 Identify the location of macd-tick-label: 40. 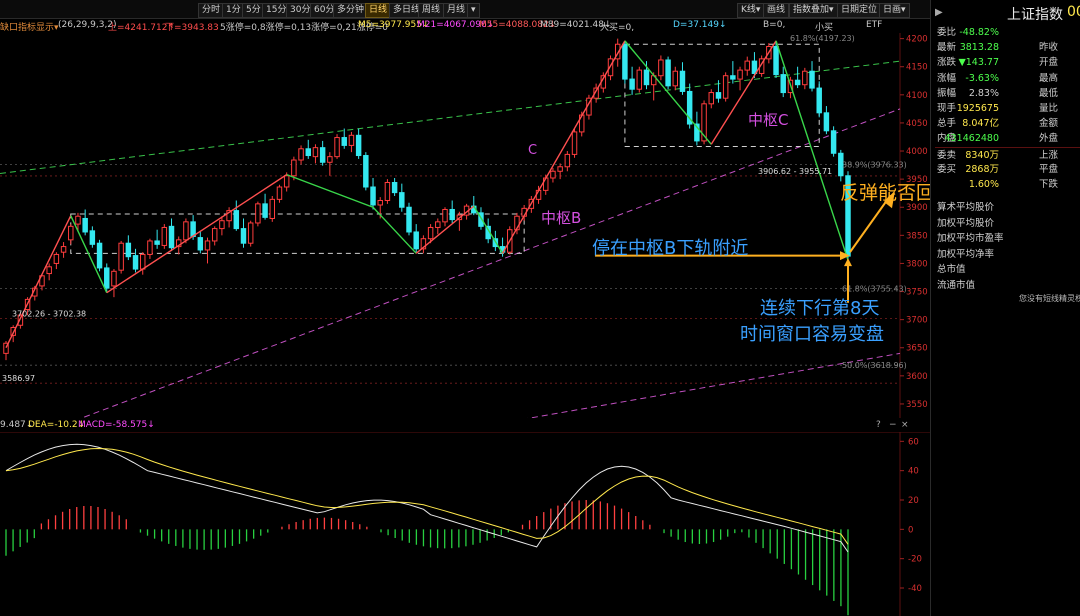
(913, 472).